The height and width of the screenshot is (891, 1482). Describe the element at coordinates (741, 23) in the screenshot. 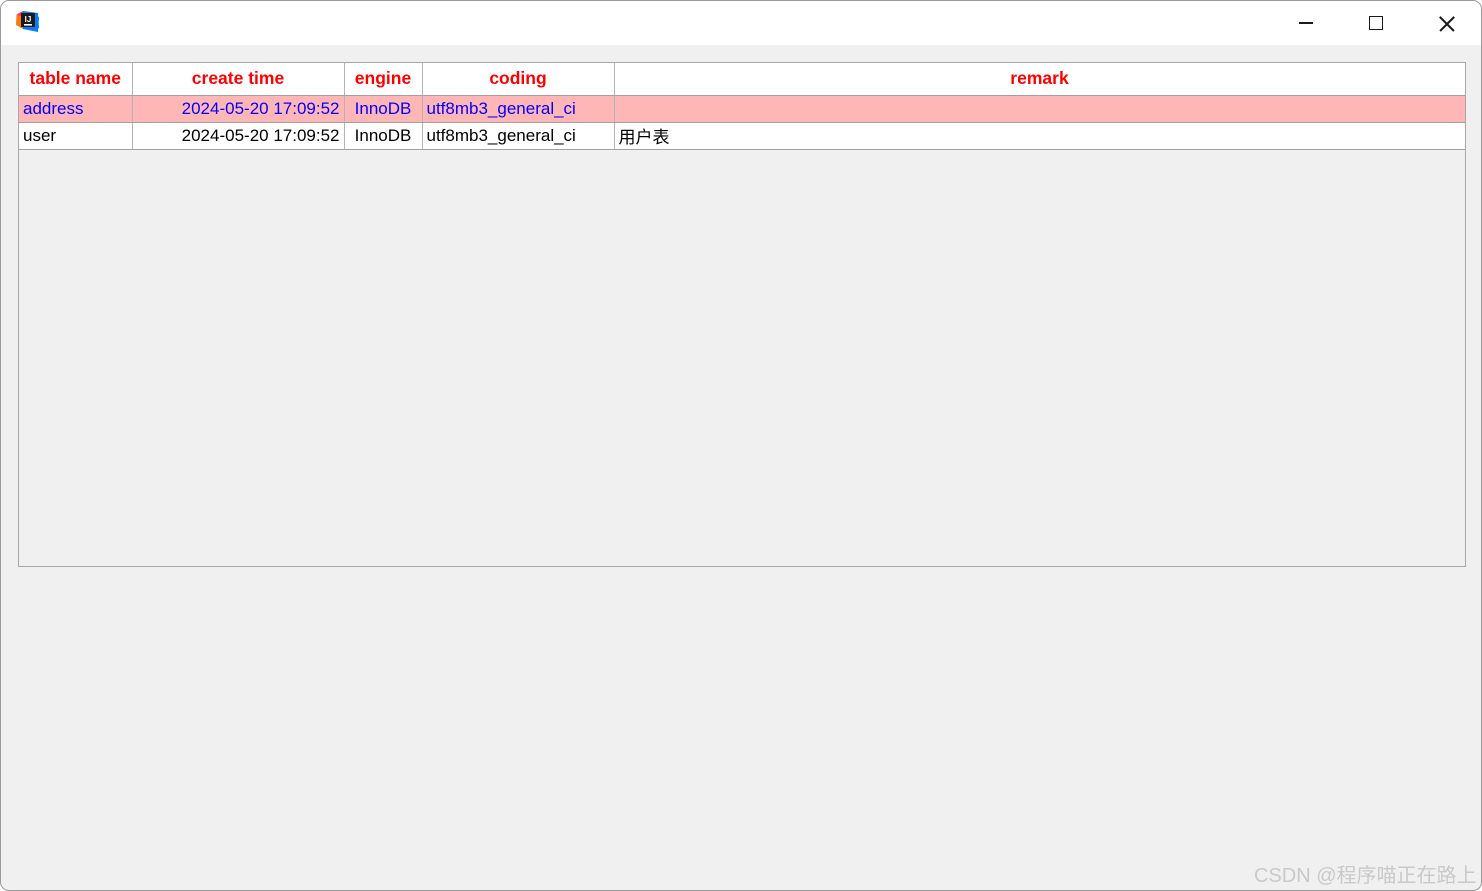

I see `title-bar: IJ` at that location.